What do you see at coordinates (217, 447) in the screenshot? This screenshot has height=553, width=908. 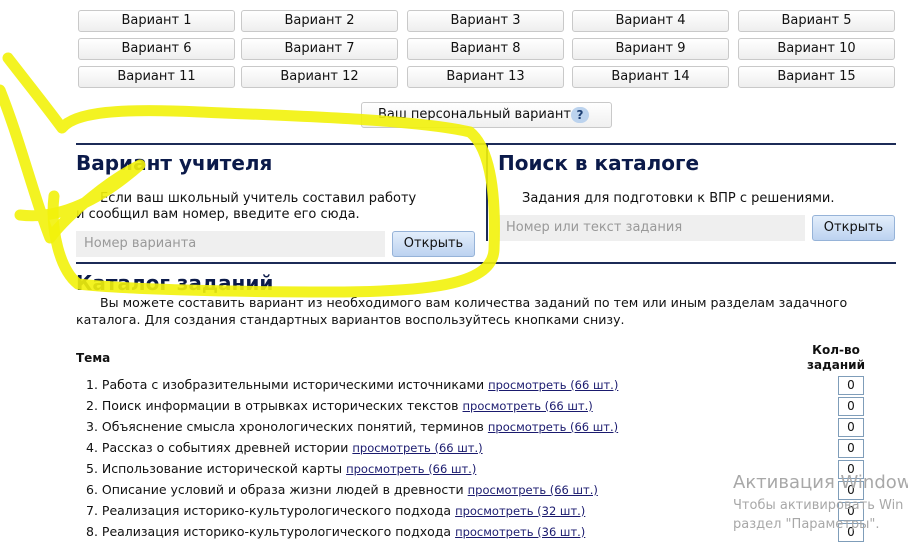 I see `catalog-topic-text: 4. Рассказ о событиях древней истории` at bounding box center [217, 447].